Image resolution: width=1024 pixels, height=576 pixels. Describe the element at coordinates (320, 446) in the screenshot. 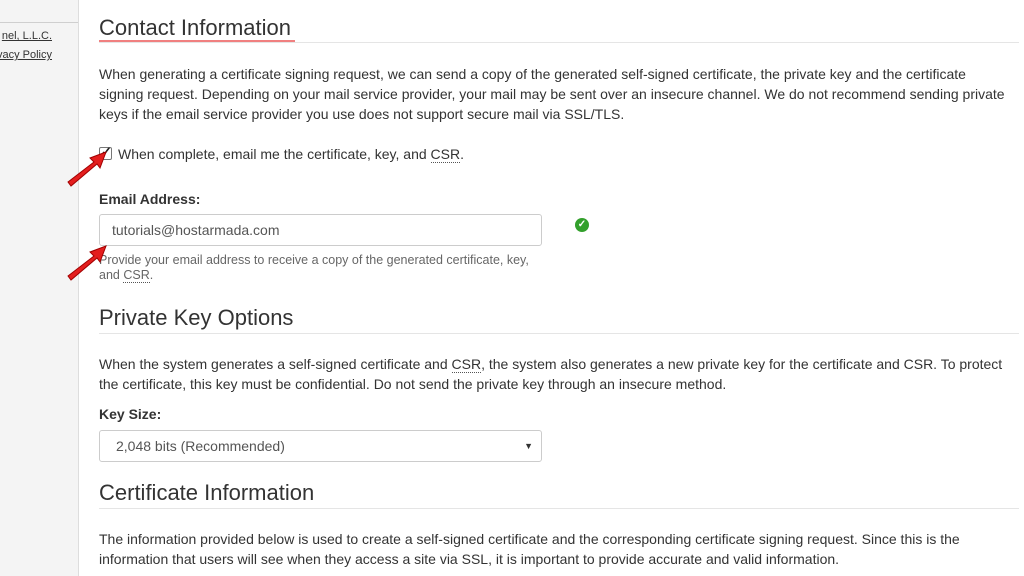

I see `key-size-select: 2,048 bits (Recommended) ▼` at that location.